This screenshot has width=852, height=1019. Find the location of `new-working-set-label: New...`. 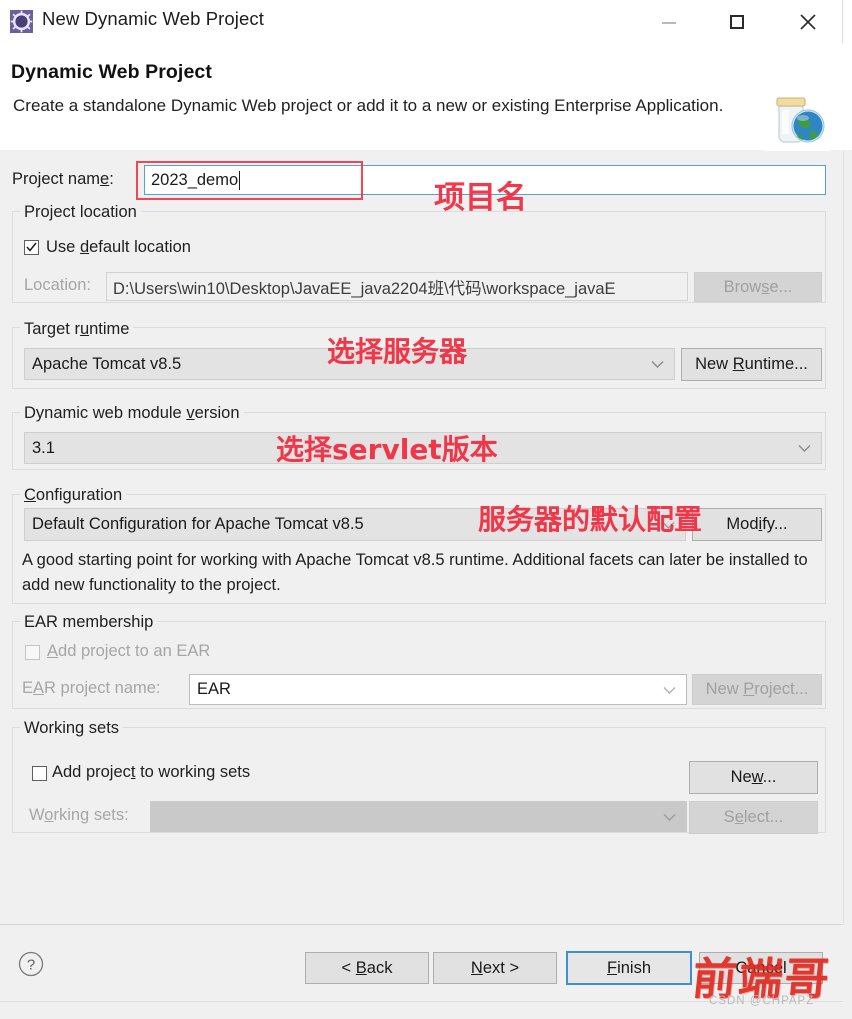

new-working-set-label: New... is located at coordinates (753, 777).